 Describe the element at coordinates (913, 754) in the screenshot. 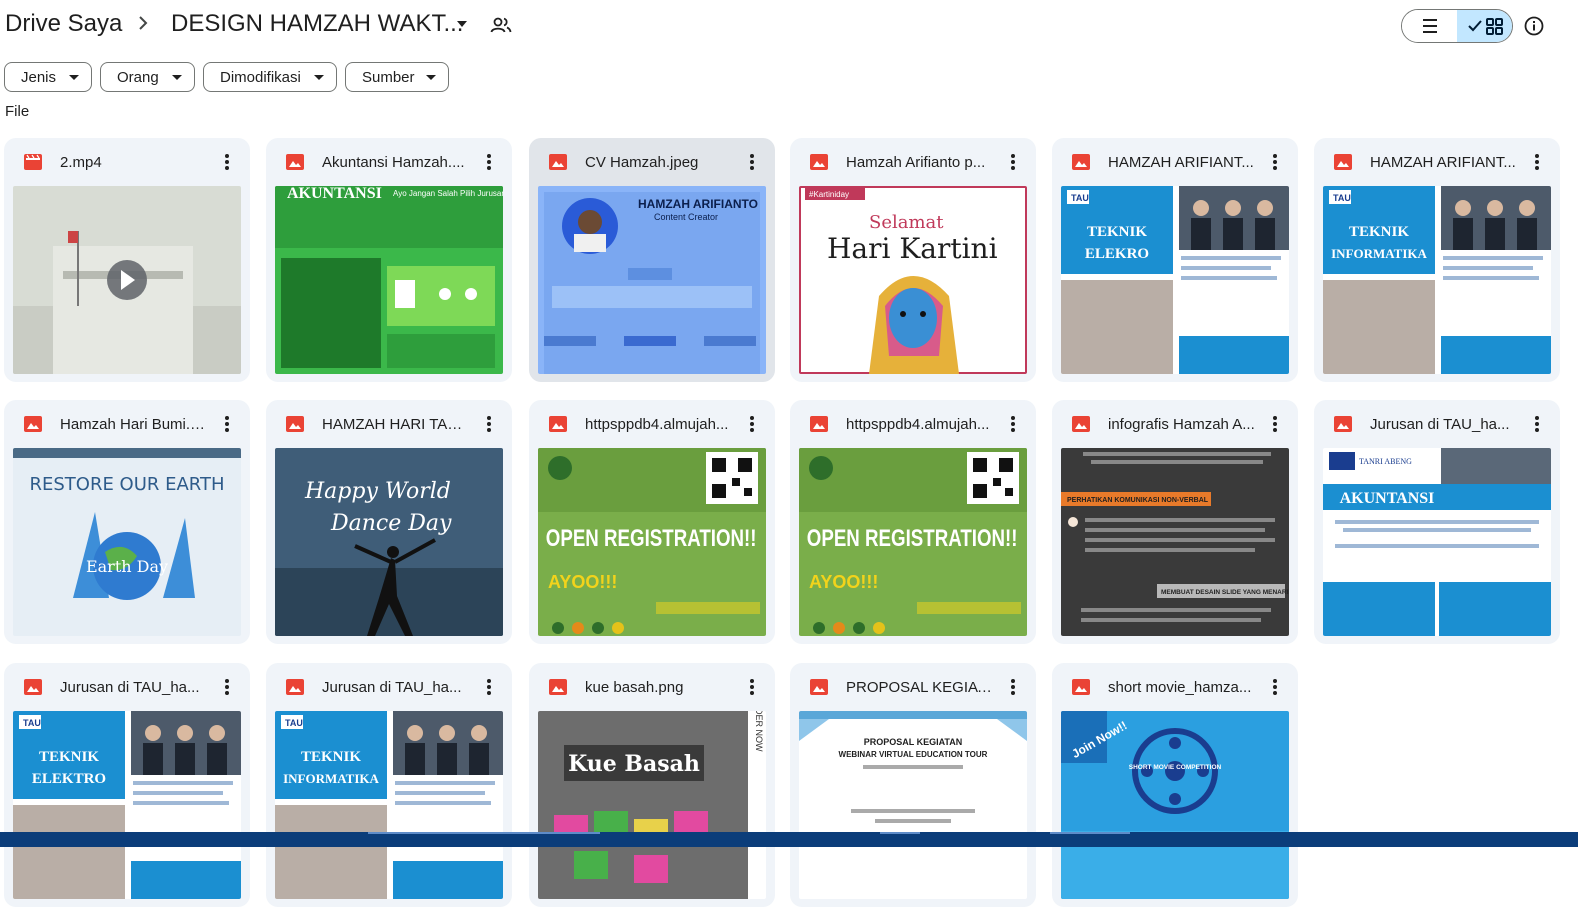

I see `thumb-title: WEBINAR VIRTUAL EDUCATION TOUR` at that location.